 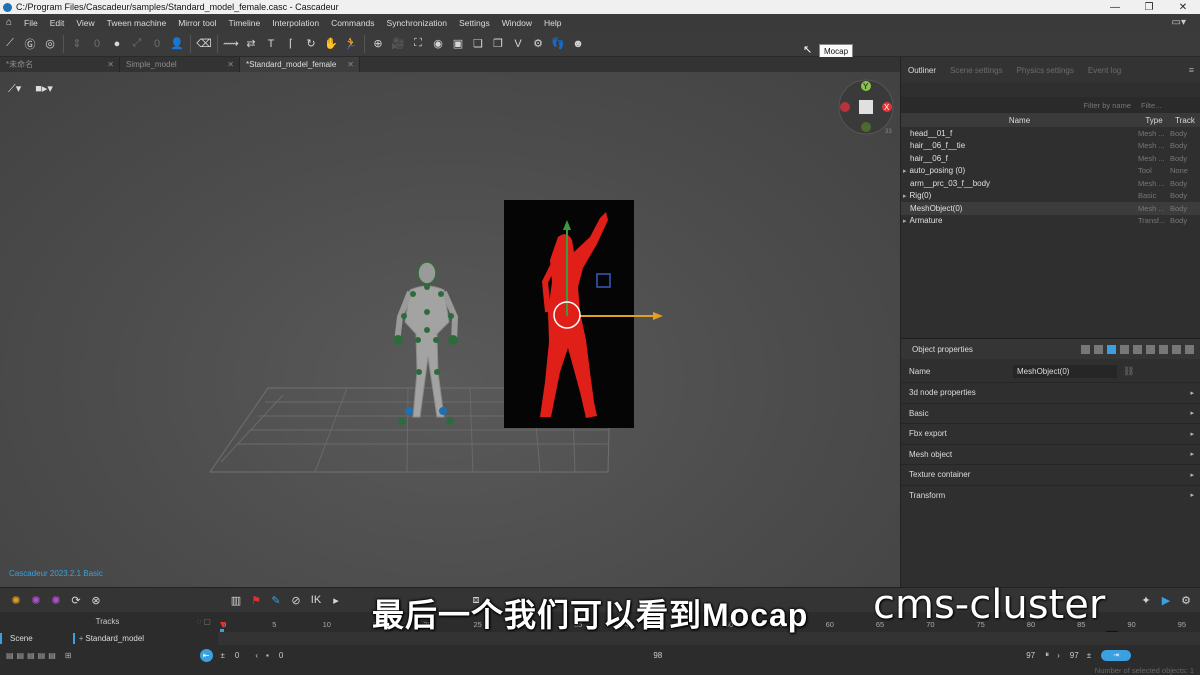 I want to click on camera-icon: 🎥, so click(x=398, y=44).